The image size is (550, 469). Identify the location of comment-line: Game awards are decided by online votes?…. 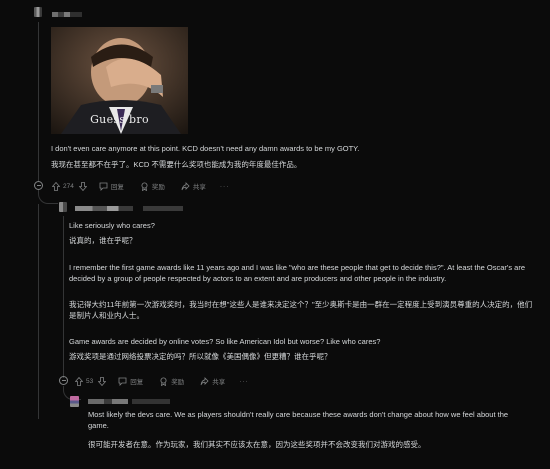
(225, 341).